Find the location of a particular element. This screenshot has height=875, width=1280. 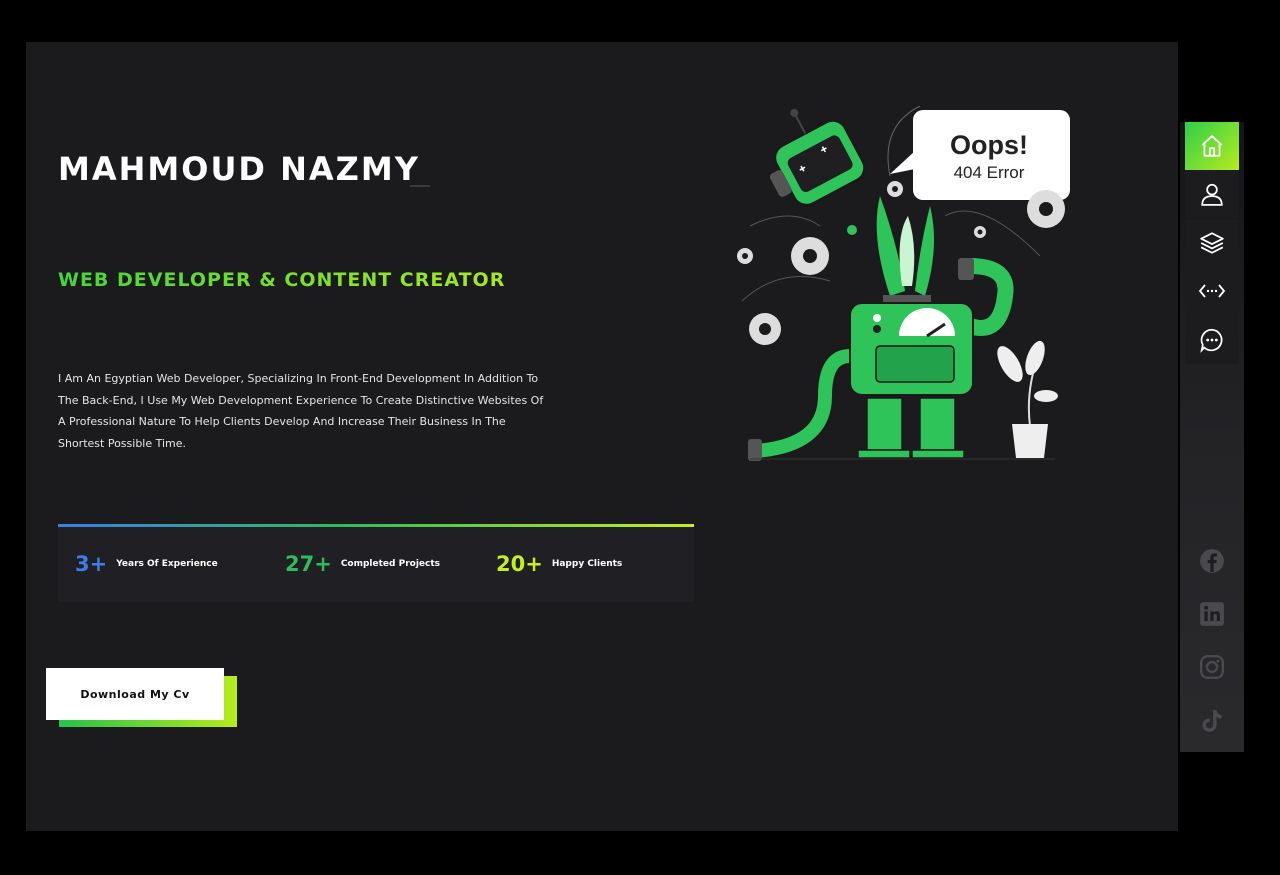

social-tiktok is located at coordinates (1212, 721).